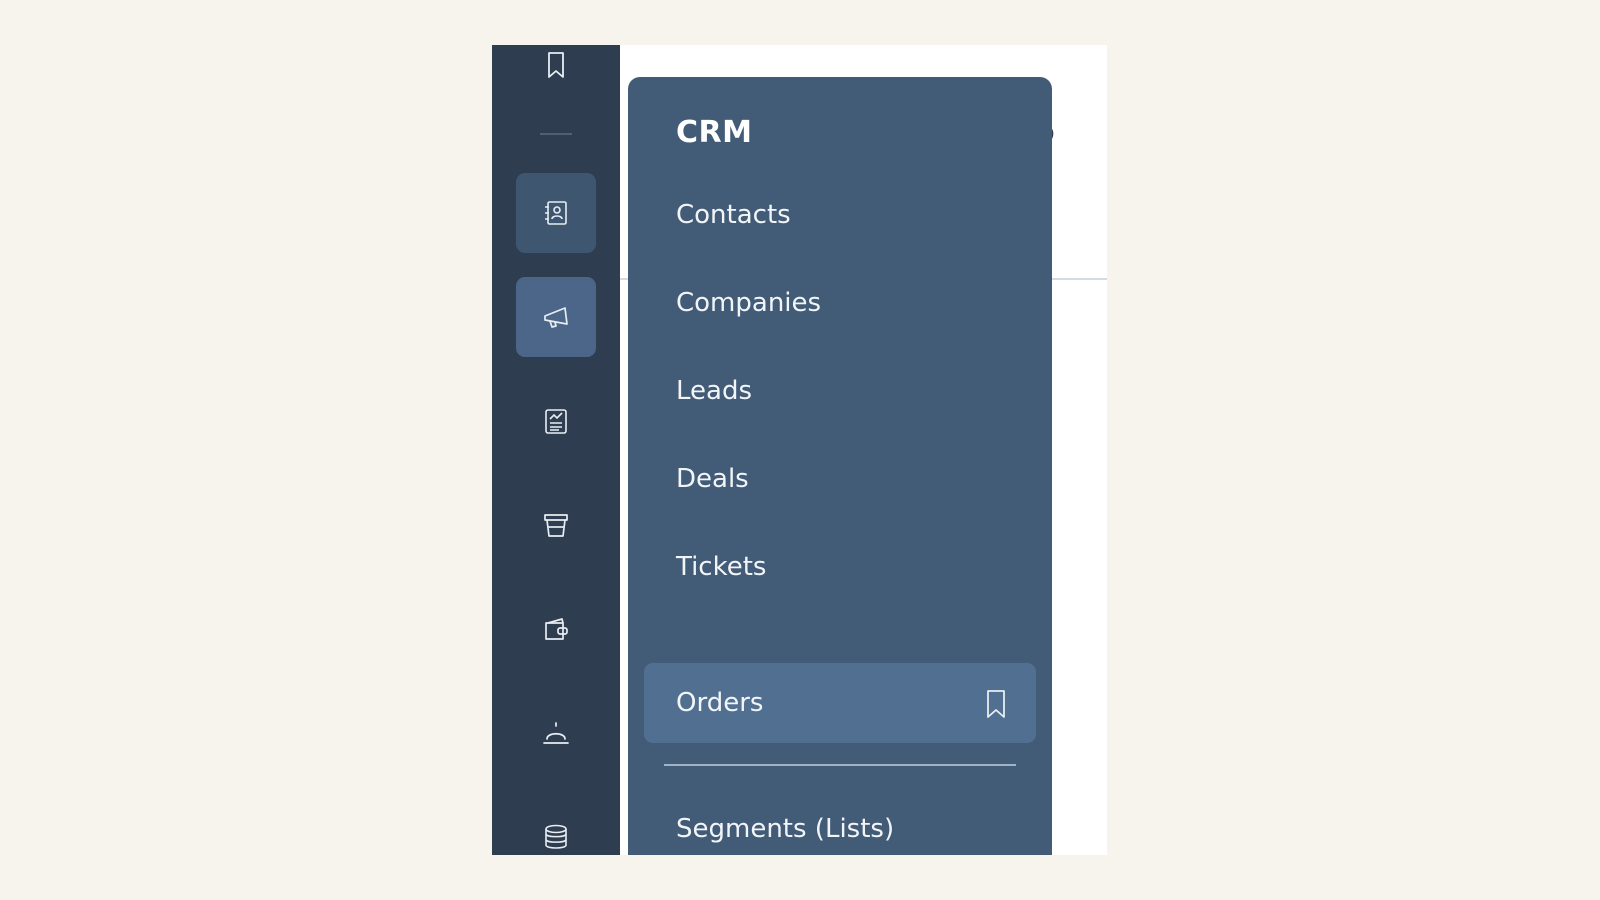 Image resolution: width=1600 pixels, height=900 pixels. What do you see at coordinates (556, 836) in the screenshot?
I see `database-icon` at bounding box center [556, 836].